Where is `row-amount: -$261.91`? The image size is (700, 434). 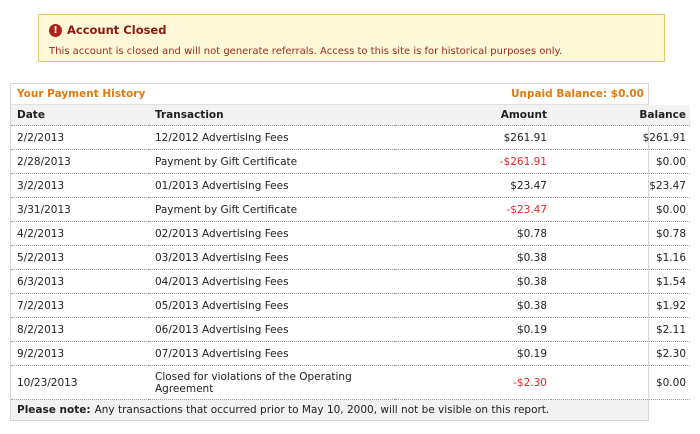
row-amount: -$261.91 is located at coordinates (473, 161).